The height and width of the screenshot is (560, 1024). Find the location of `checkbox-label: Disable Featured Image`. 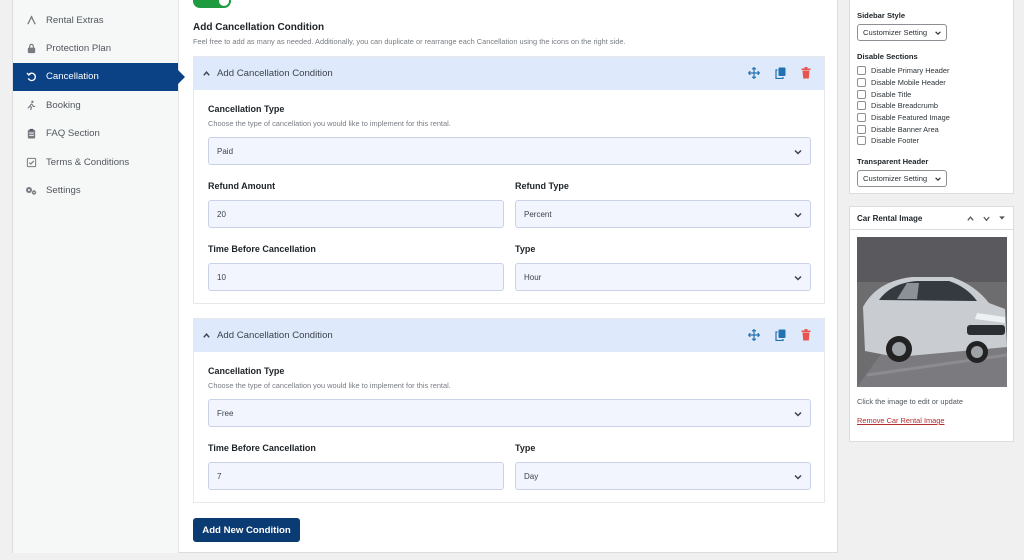

checkbox-label: Disable Featured Image is located at coordinates (910, 118).